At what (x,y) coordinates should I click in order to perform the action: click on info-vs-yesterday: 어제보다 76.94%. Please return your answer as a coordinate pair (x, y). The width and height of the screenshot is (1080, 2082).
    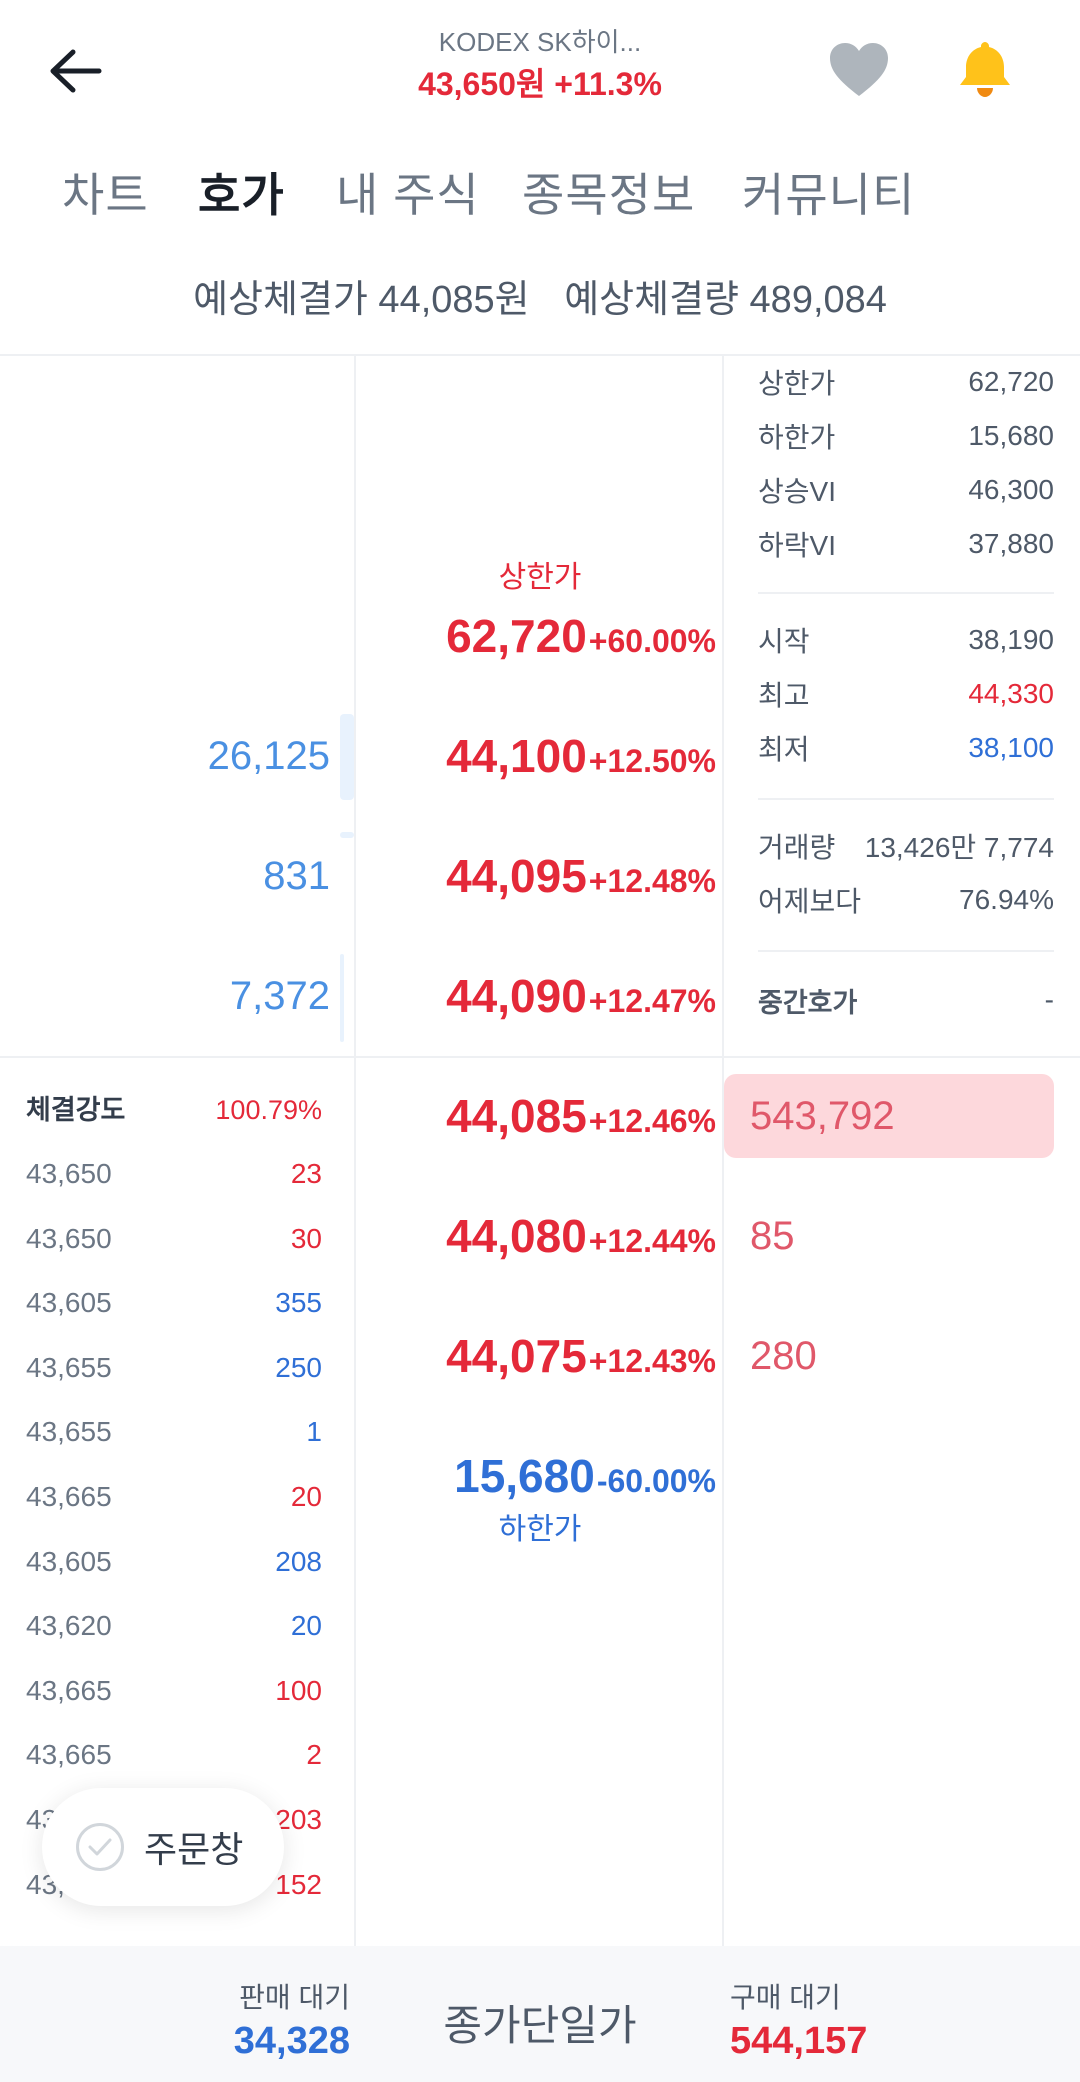
    Looking at the image, I should click on (906, 900).